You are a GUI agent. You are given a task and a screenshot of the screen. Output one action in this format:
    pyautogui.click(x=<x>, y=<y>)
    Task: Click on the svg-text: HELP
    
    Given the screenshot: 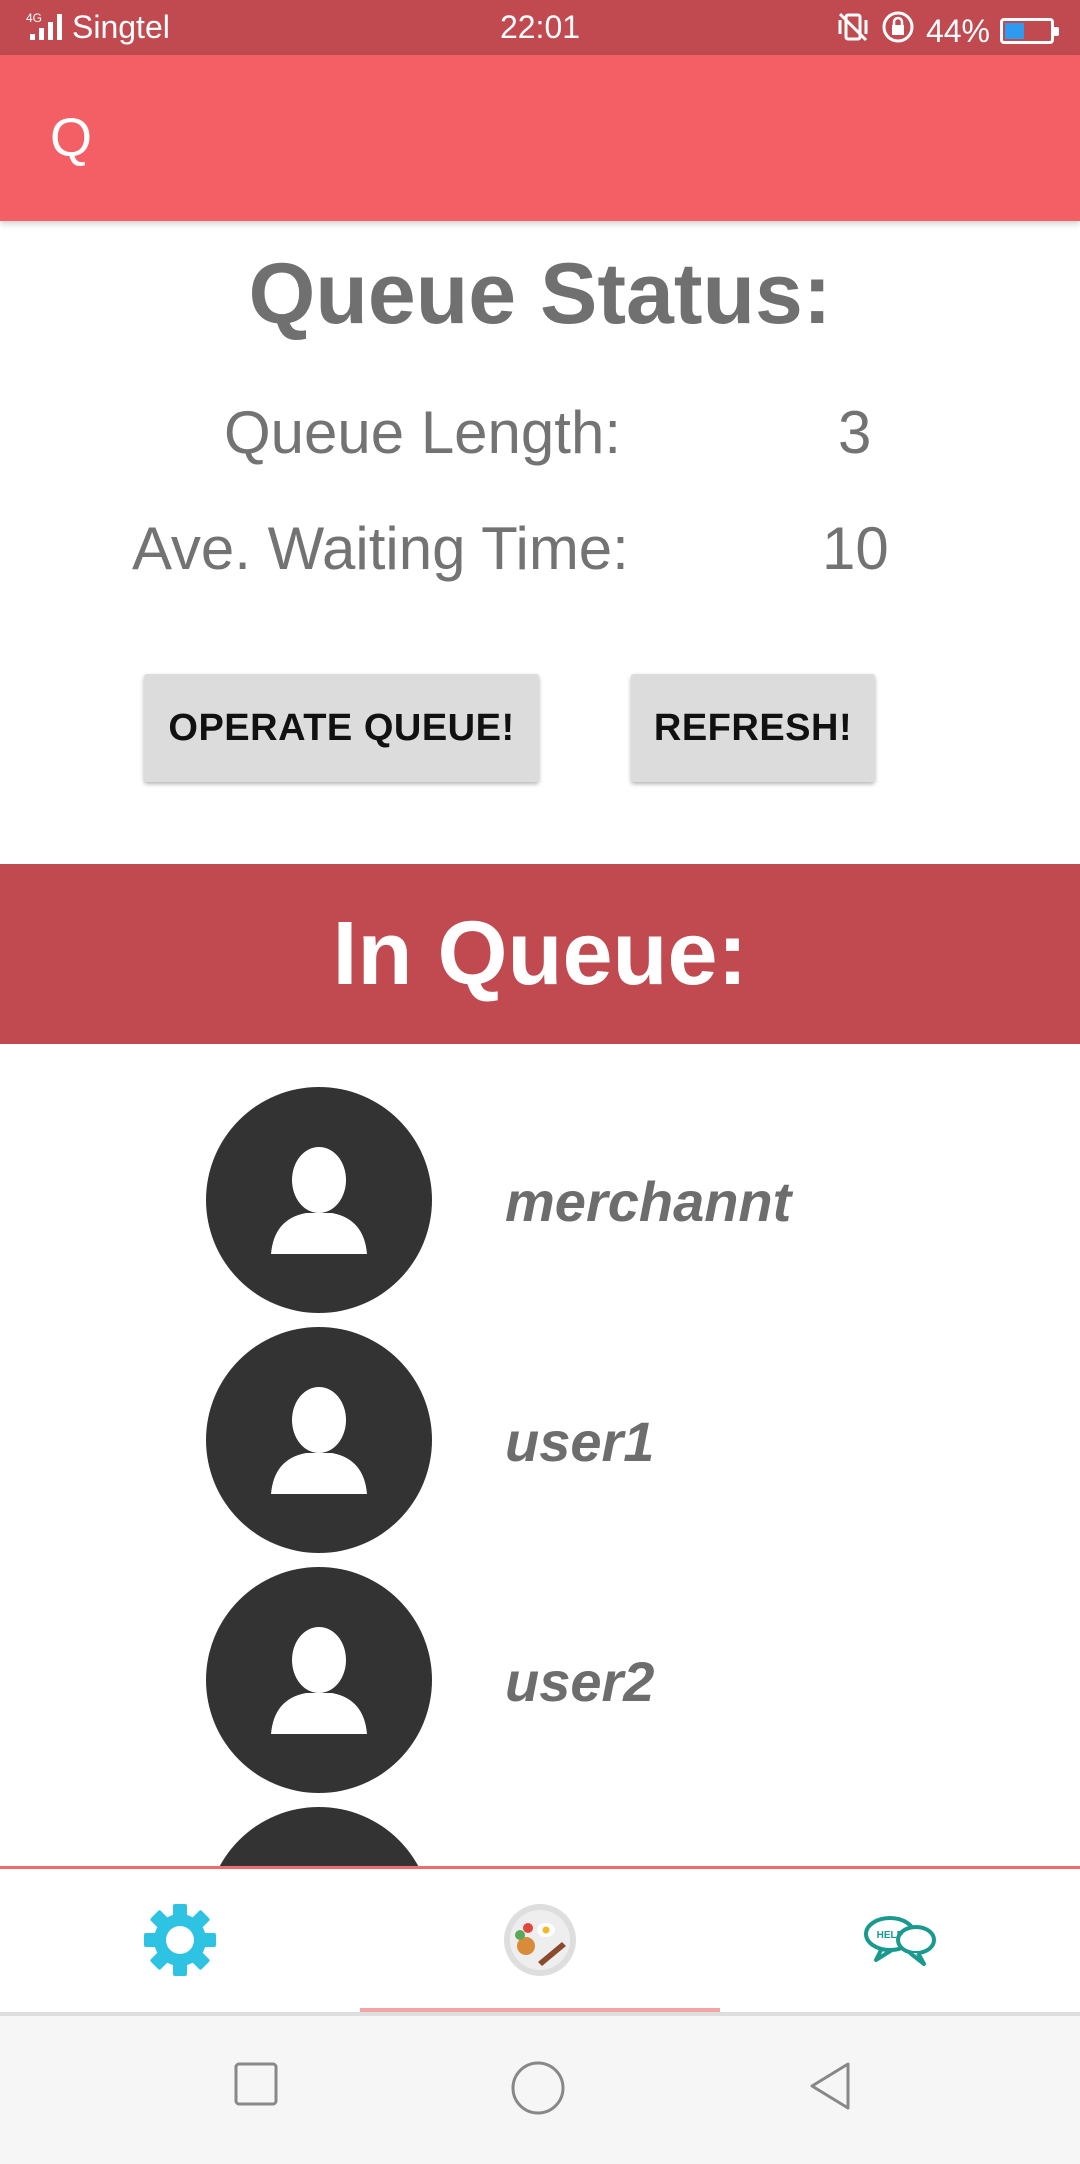 What is the action you would take?
    pyautogui.click(x=890, y=1935)
    